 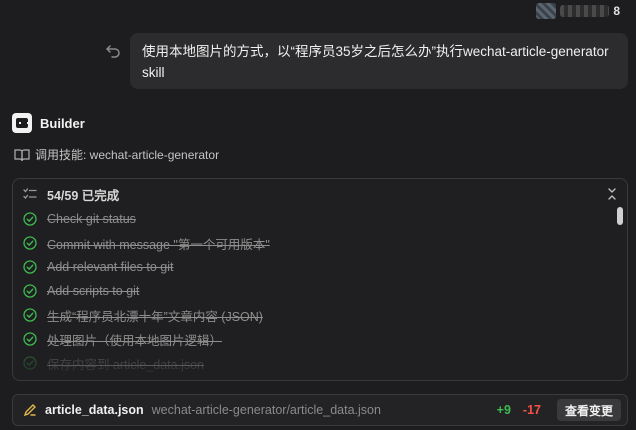 I want to click on task-item: Commit with message "第一个可用版本", so click(x=320, y=243).